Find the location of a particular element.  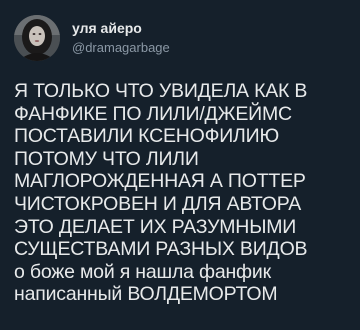

tweet-text-line: СУЩЕСТВАМИ РАЗНЫХ ВИДОВ is located at coordinates (161, 249).